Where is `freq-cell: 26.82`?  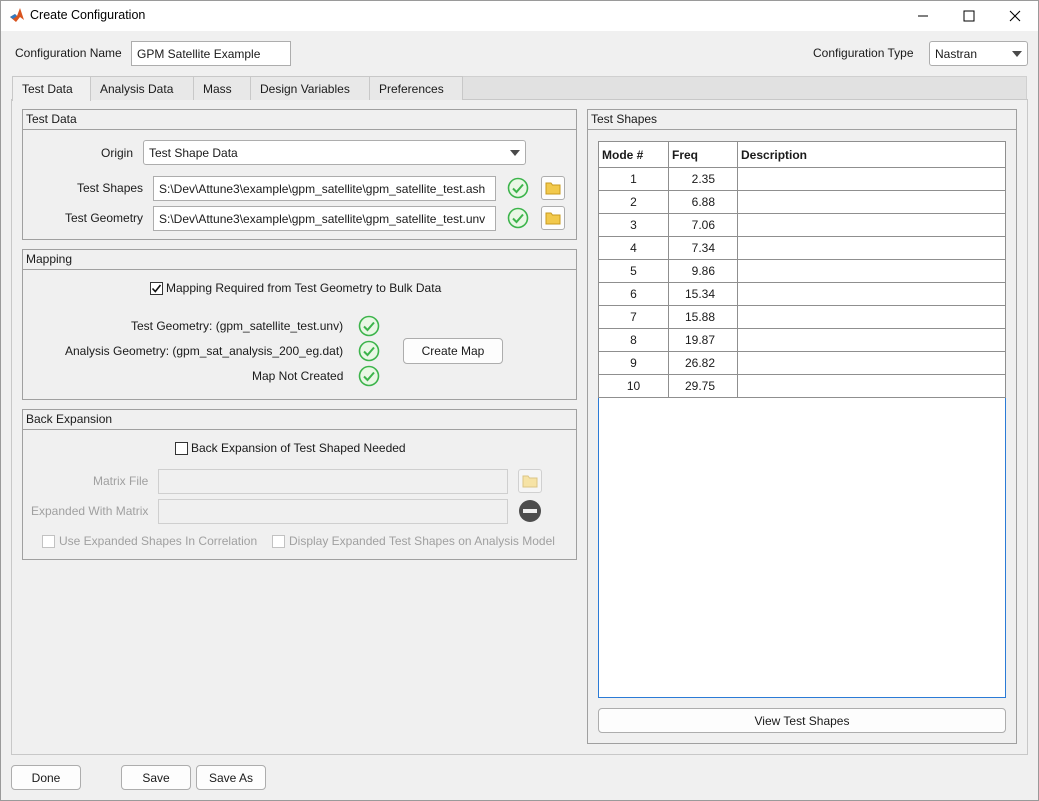
freq-cell: 26.82 is located at coordinates (703, 363).